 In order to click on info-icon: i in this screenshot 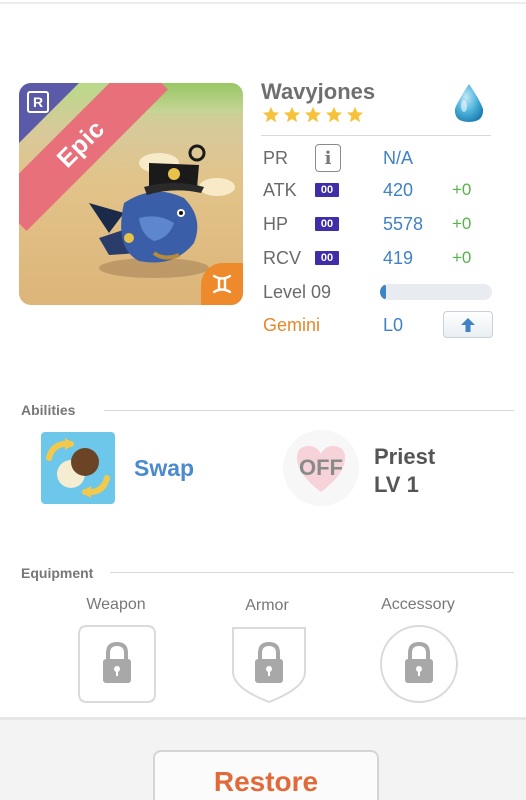, I will do `click(328, 158)`.